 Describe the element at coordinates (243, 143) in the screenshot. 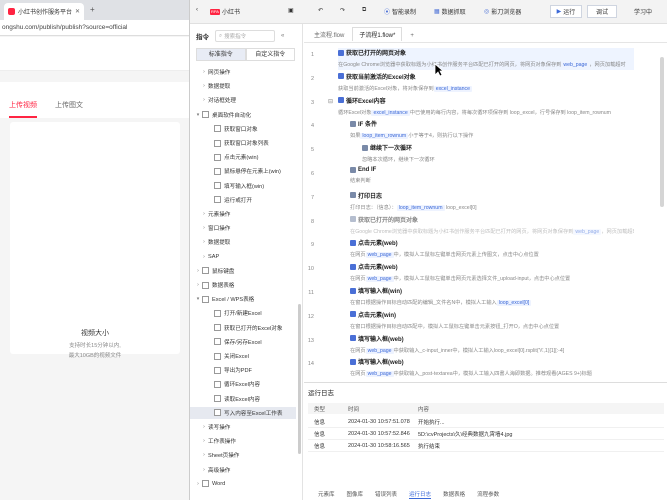

I see `command-item: 获取窗口对象列表` at that location.